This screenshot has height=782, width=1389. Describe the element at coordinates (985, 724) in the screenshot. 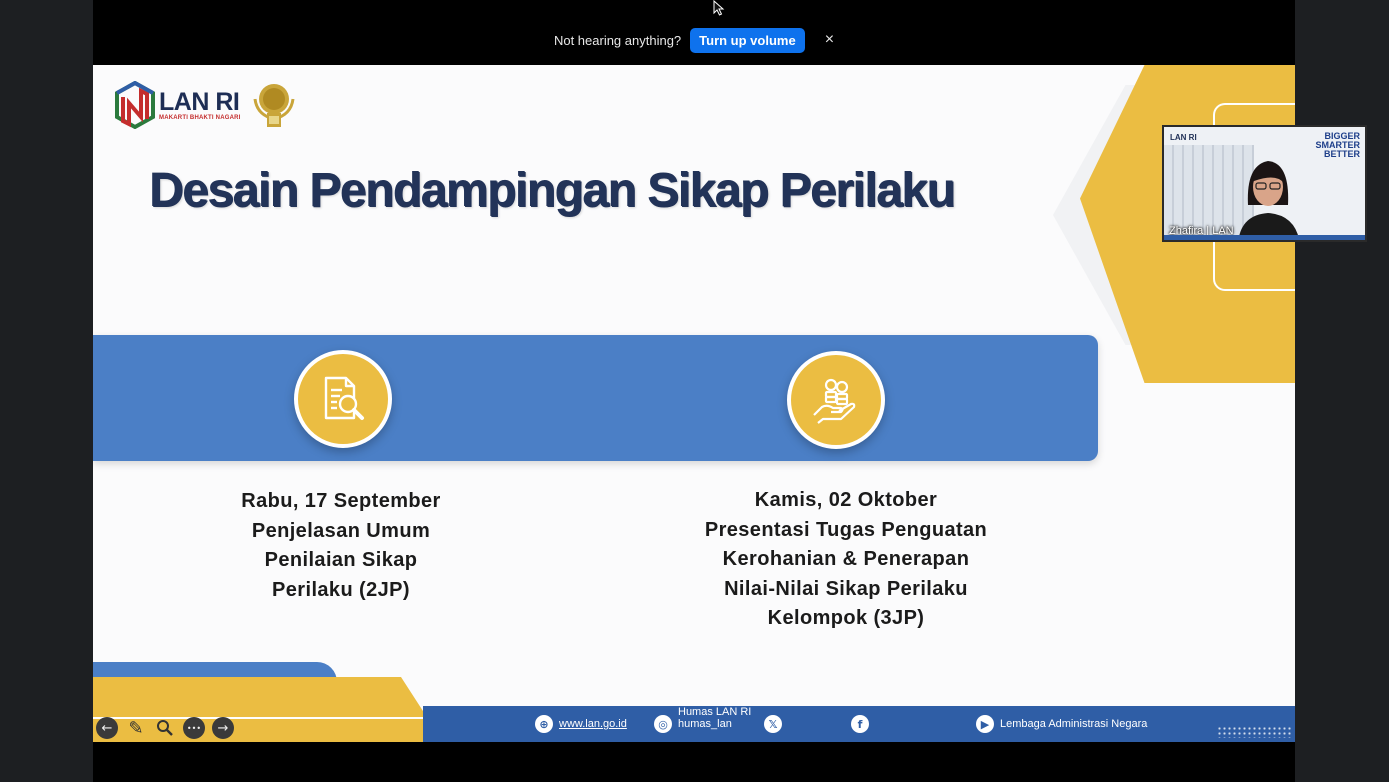

I see `youtube-icon: ▶` at that location.